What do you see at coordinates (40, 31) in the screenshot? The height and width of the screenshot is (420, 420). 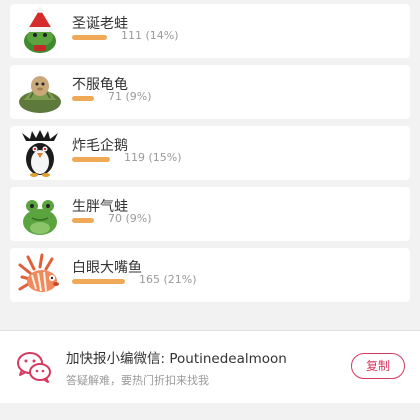 I see `santa-frog-plush-icon` at bounding box center [40, 31].